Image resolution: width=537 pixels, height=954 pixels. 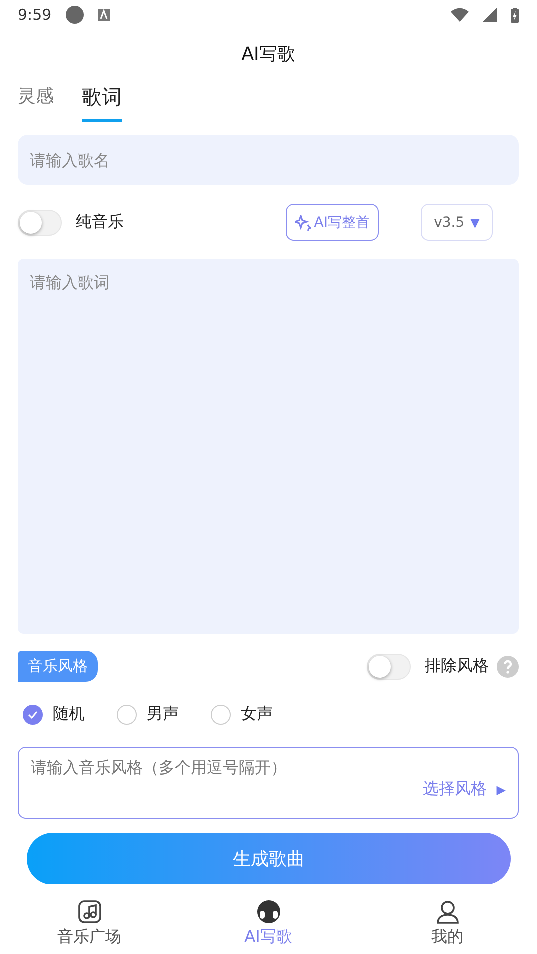 I want to click on music-style-tag: 音乐风格, so click(x=58, y=666).